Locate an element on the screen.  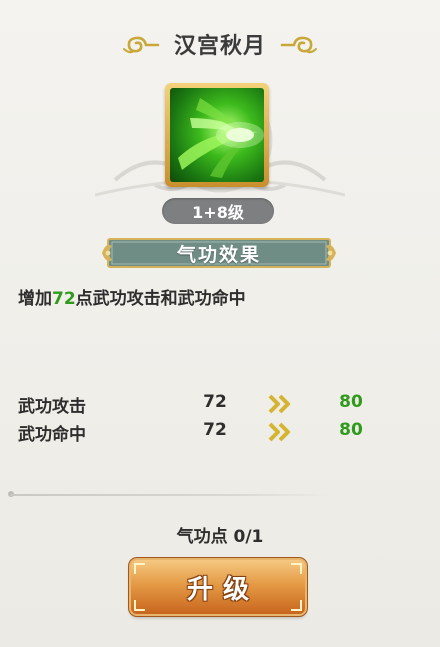
description-suffix: 点武功攻击和武功命中 is located at coordinates (160, 299).